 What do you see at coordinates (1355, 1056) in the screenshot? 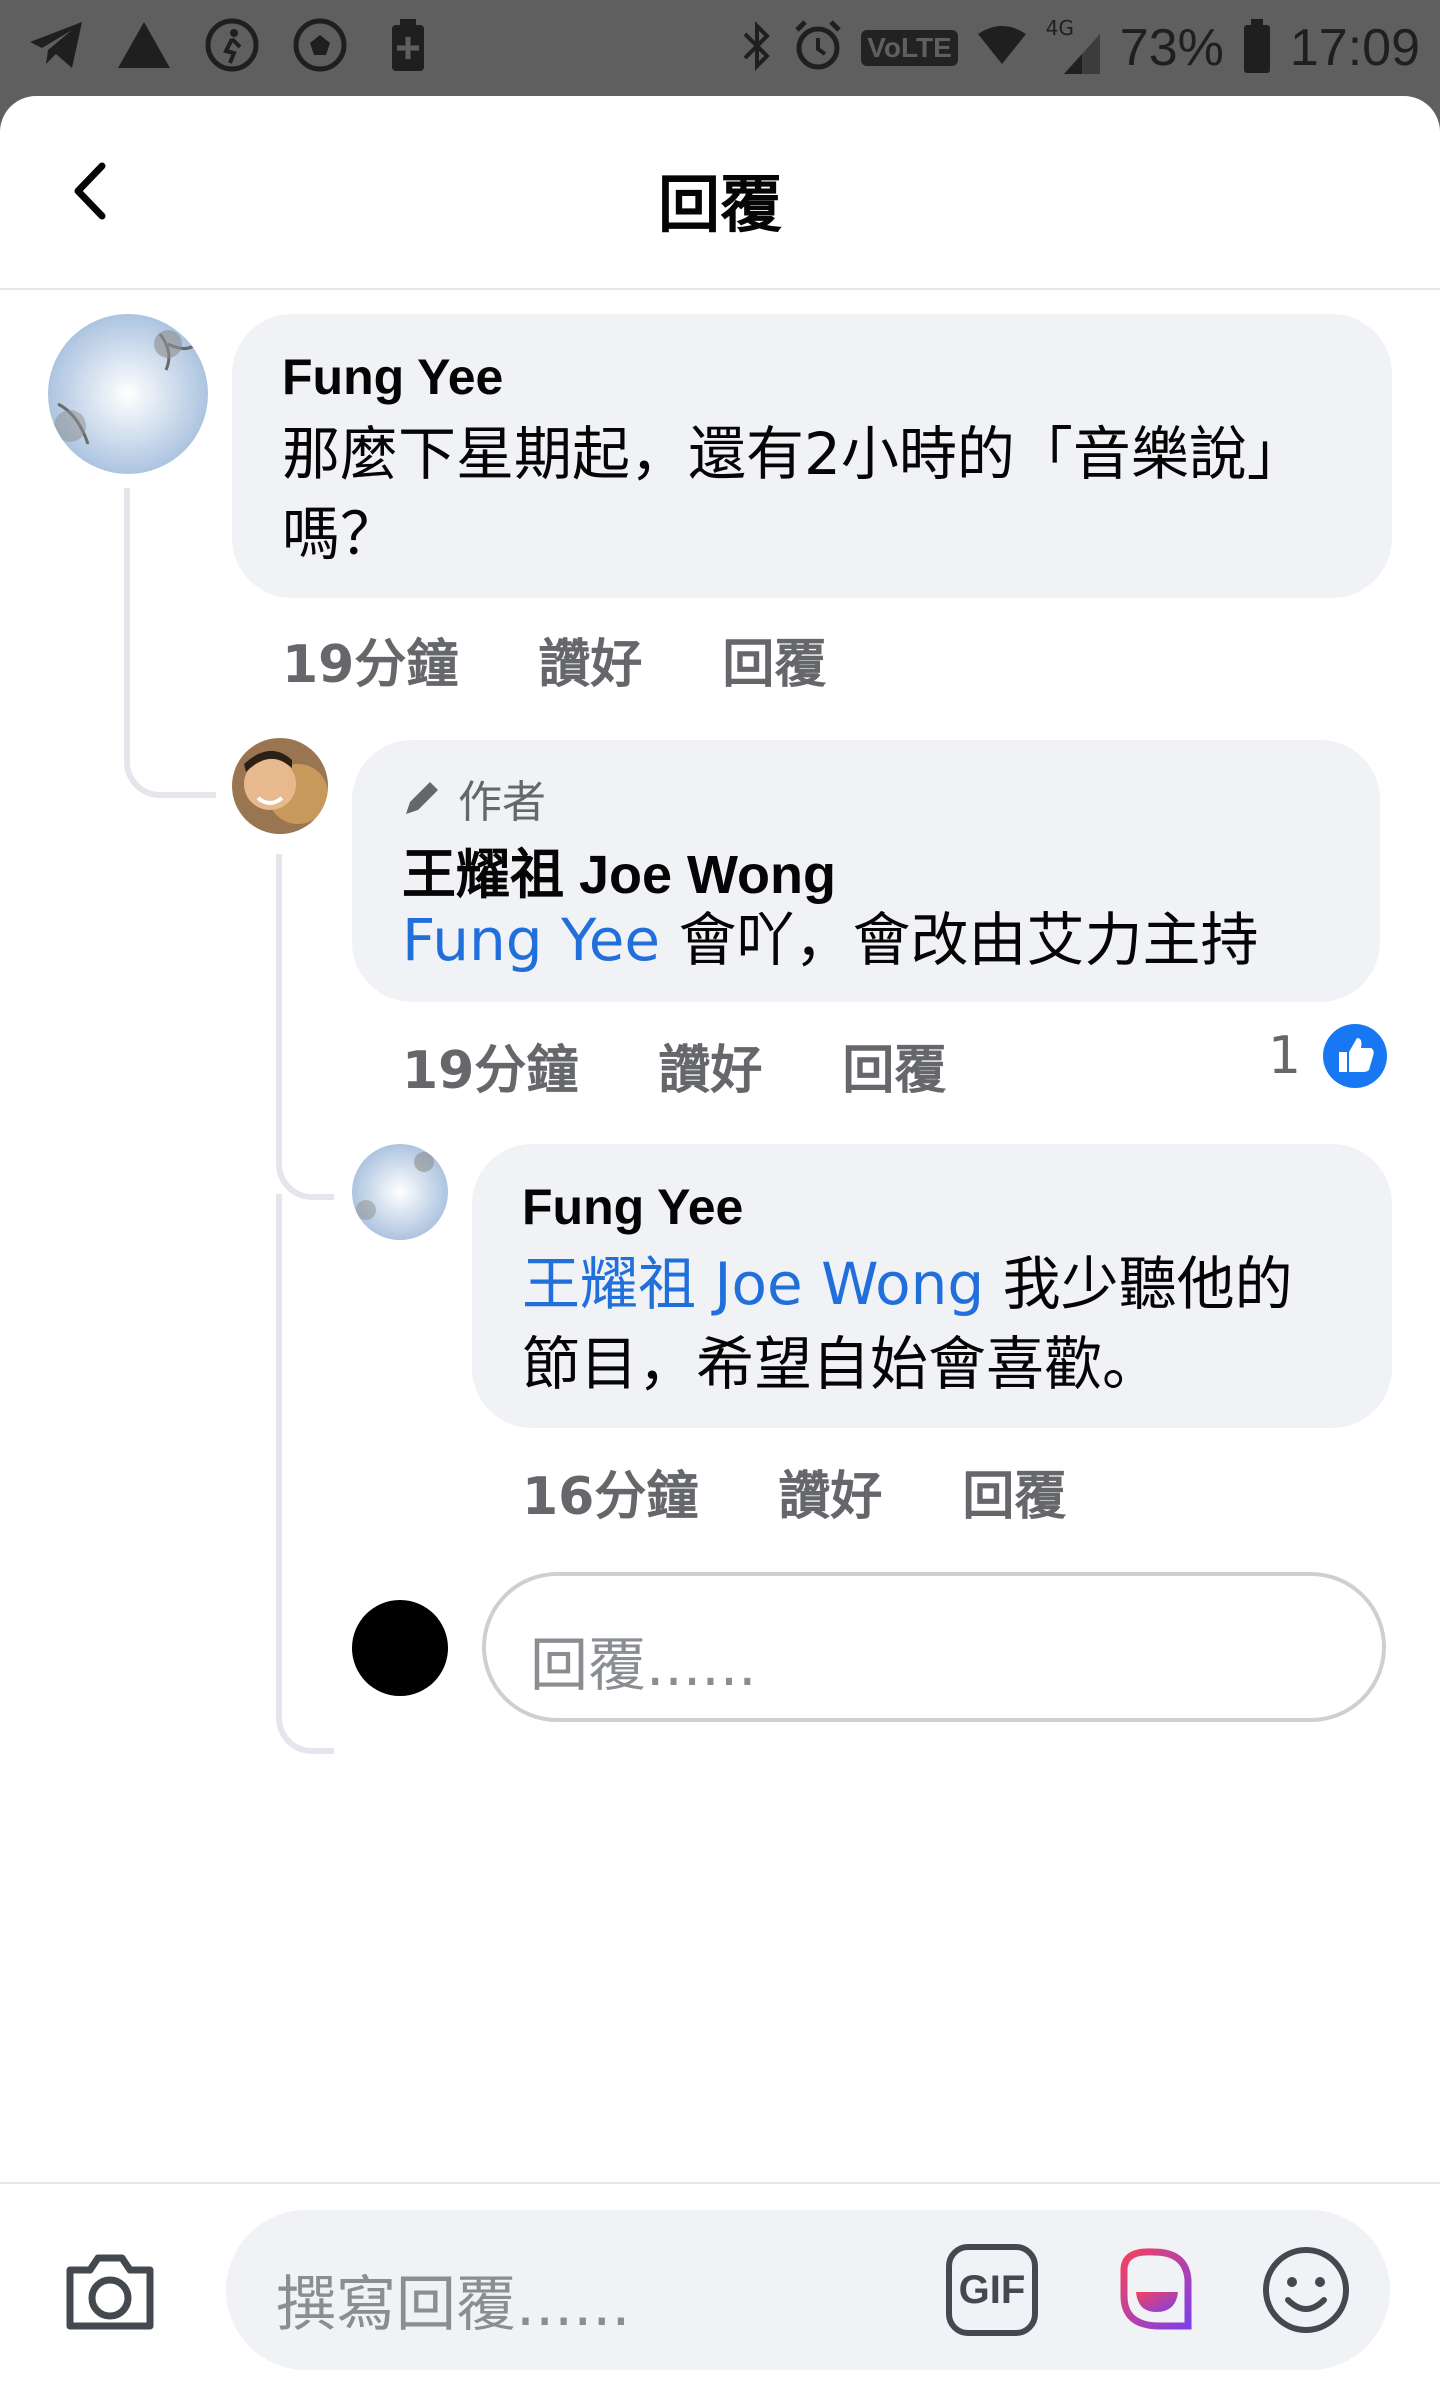
I see `like-reaction-icon` at bounding box center [1355, 1056].